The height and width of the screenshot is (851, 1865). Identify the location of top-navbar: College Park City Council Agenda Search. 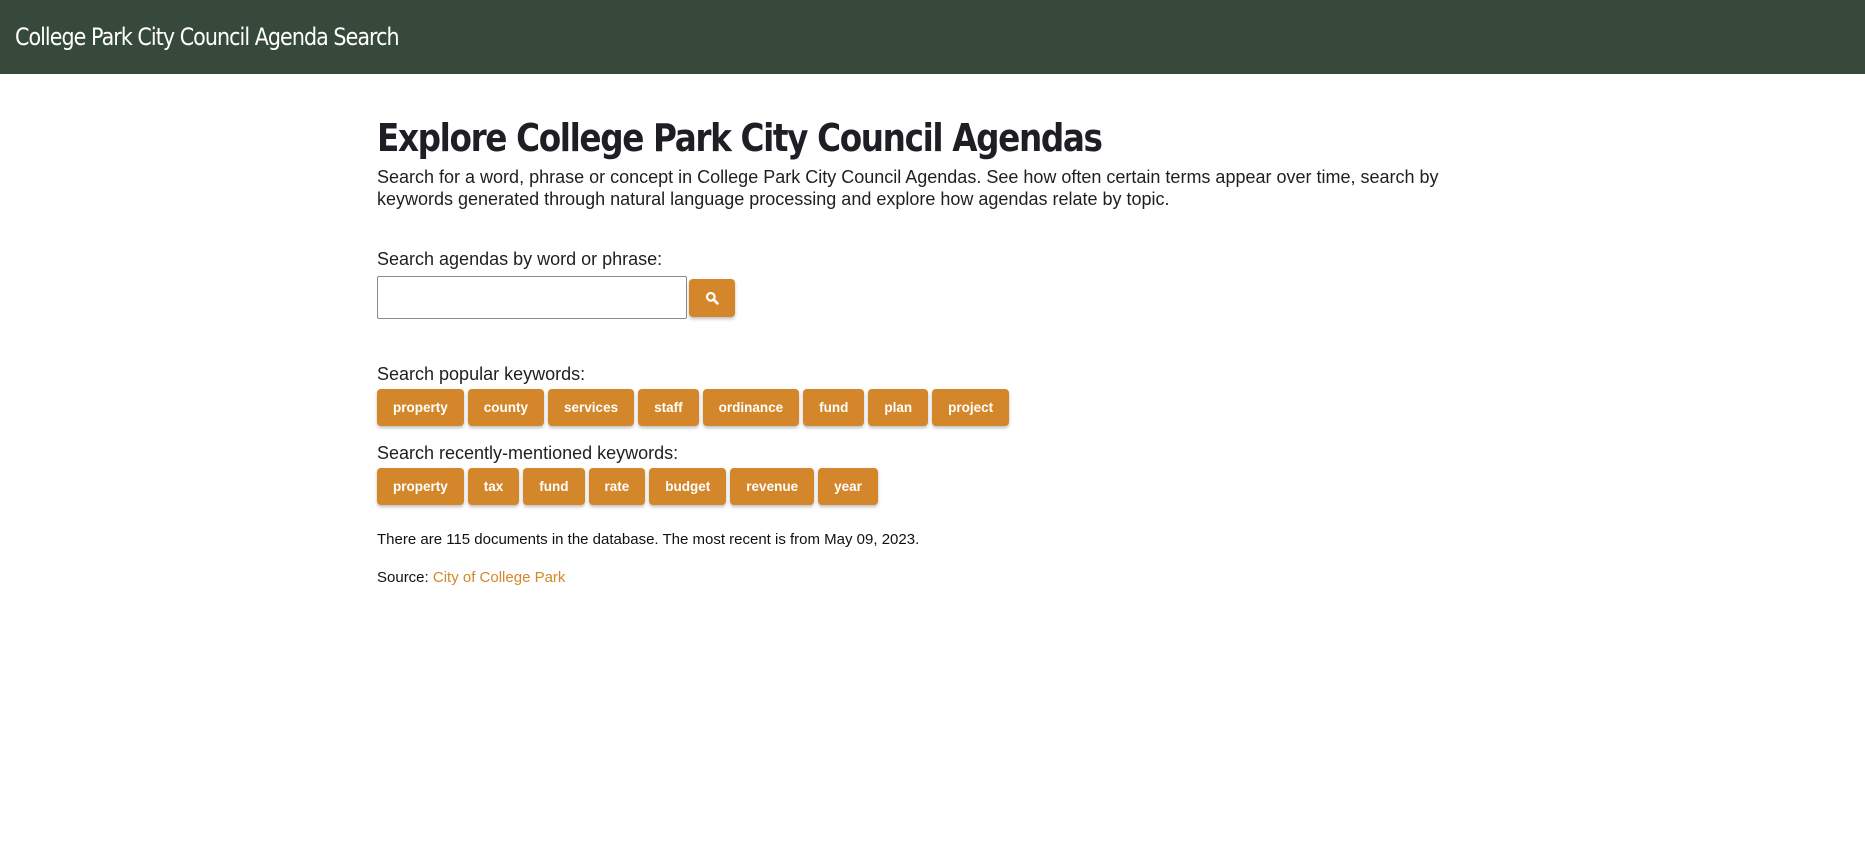
(932, 37).